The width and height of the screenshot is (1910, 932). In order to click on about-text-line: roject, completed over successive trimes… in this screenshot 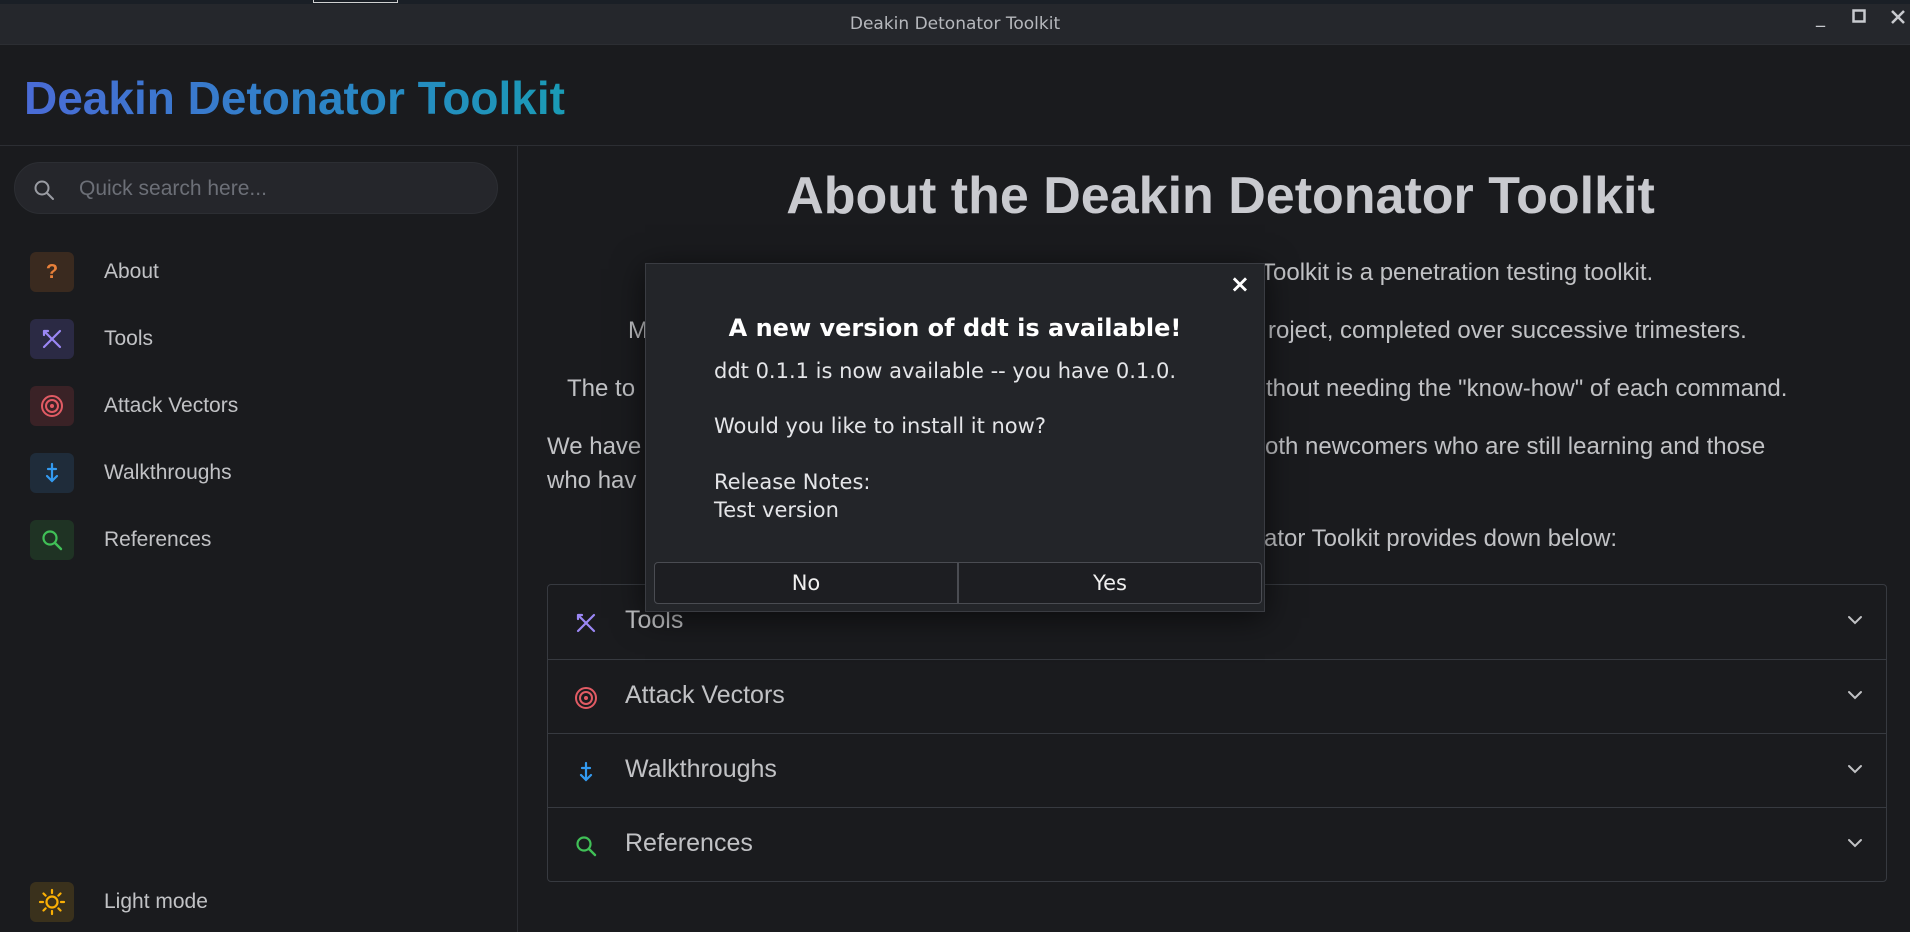, I will do `click(1507, 330)`.